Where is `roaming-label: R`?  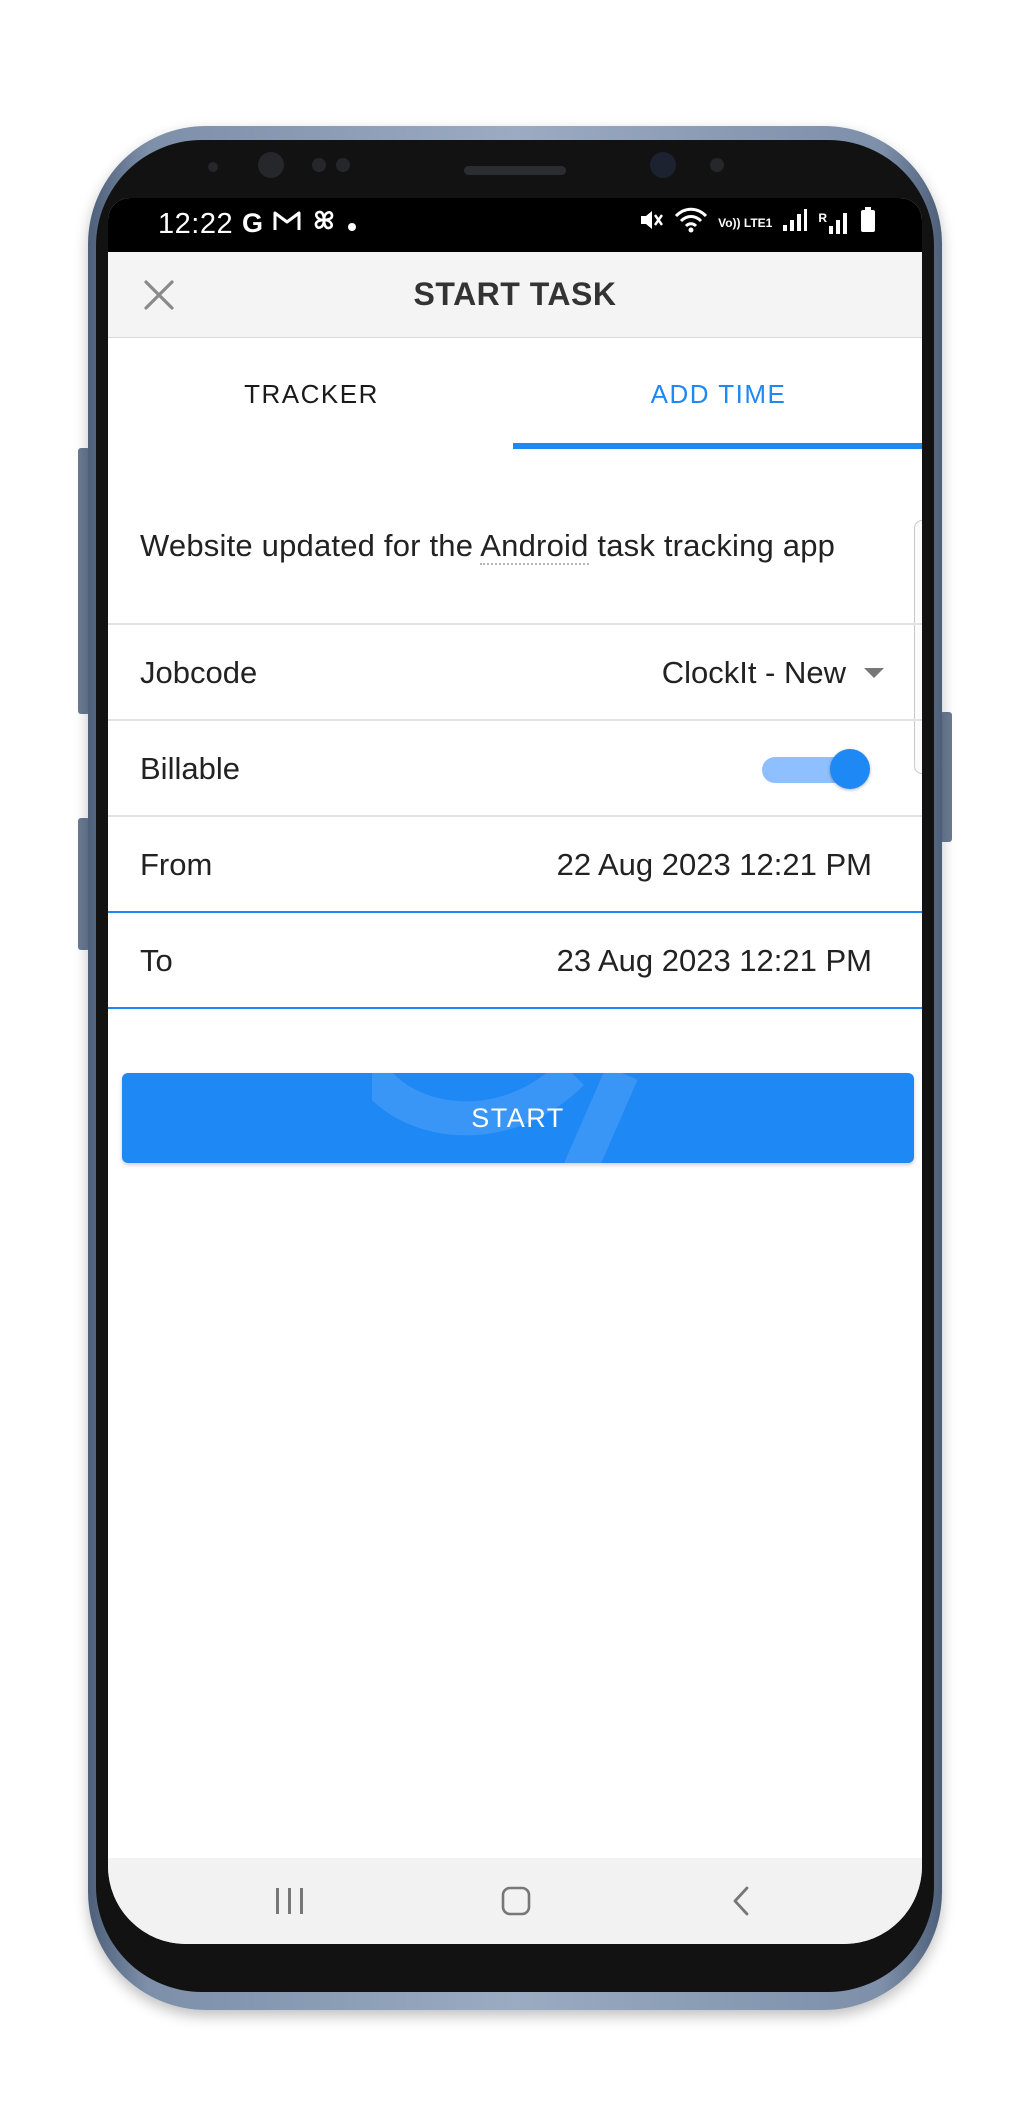 roaming-label: R is located at coordinates (822, 218).